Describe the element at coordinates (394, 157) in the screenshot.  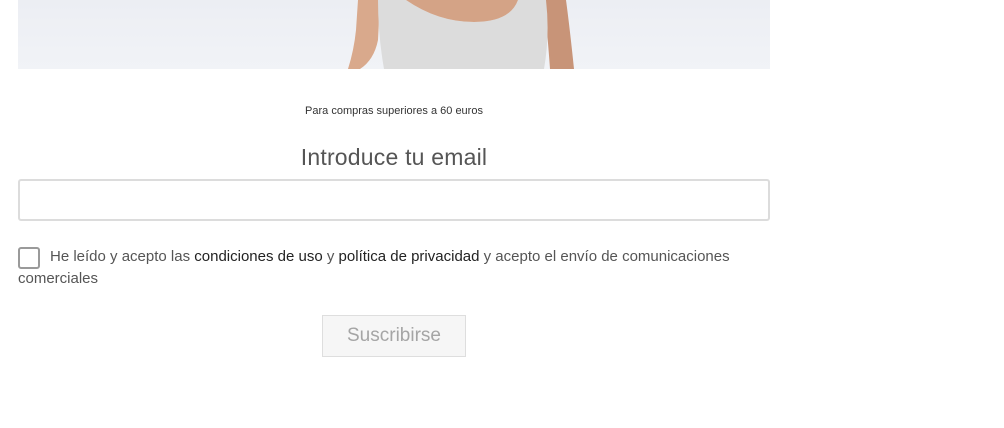
I see `email-heading: Introduce tu email` at that location.